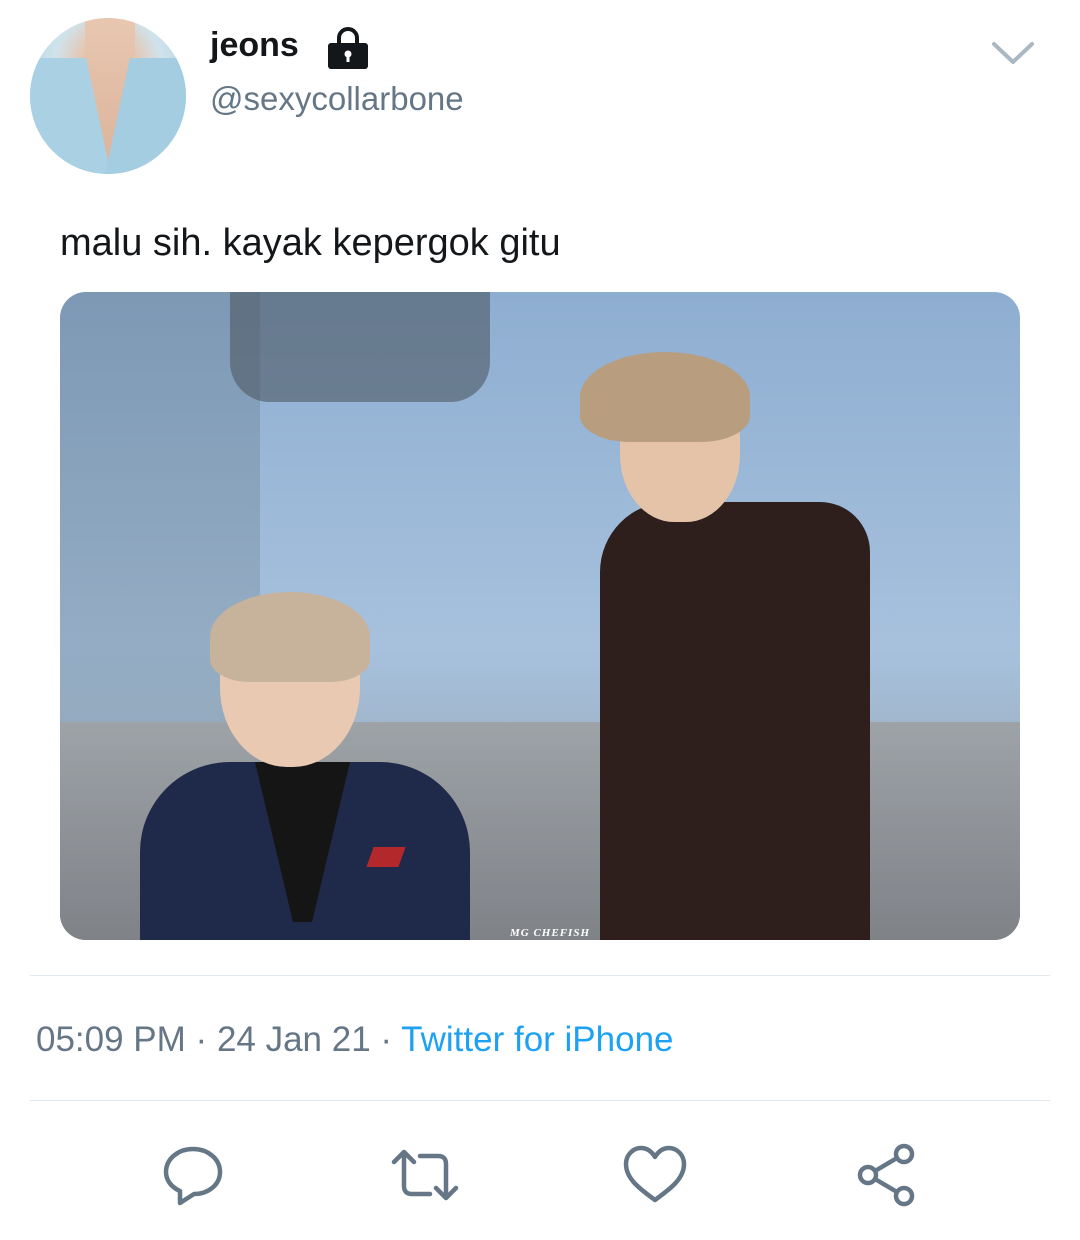  I want to click on user-handle: @sexycollarbone, so click(337, 99).